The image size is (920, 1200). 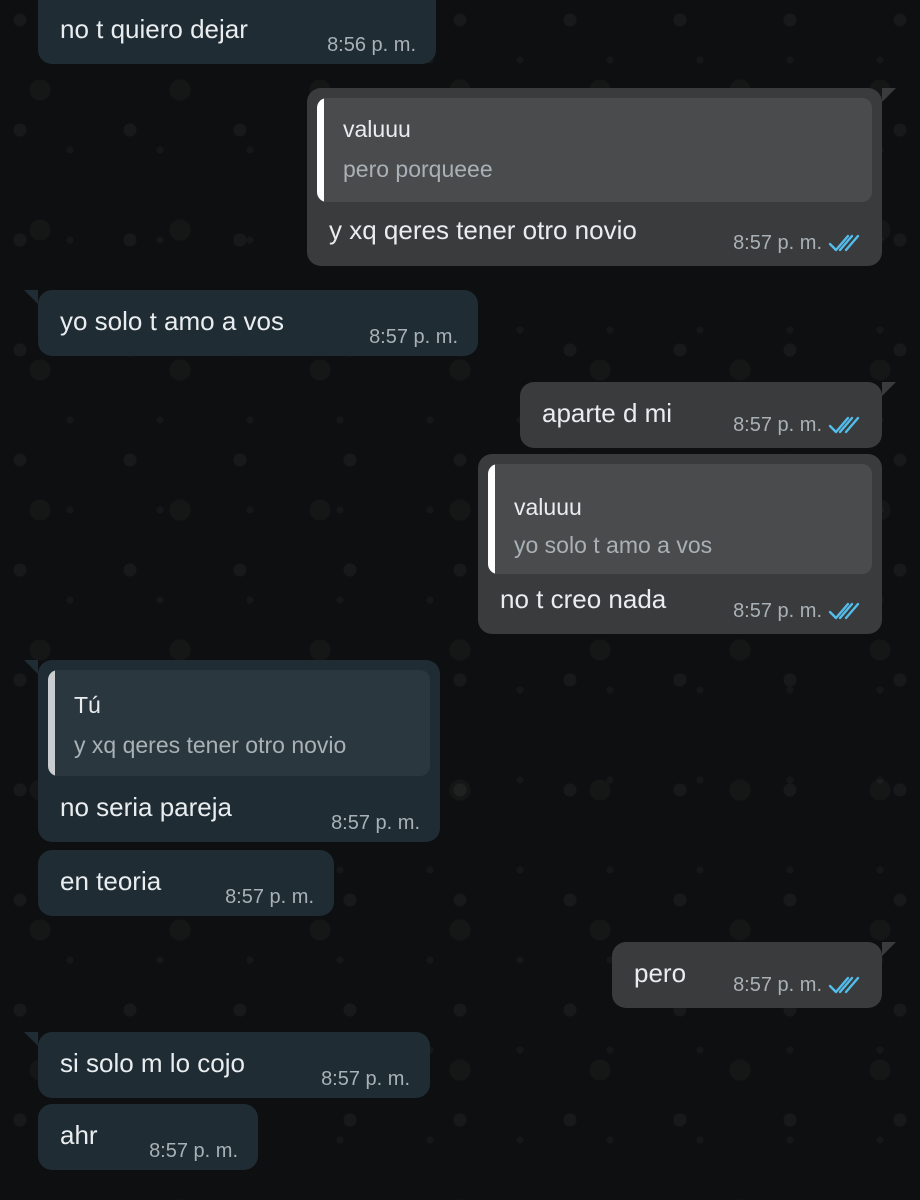 I want to click on message-text: no seria pareja, so click(x=146, y=807).